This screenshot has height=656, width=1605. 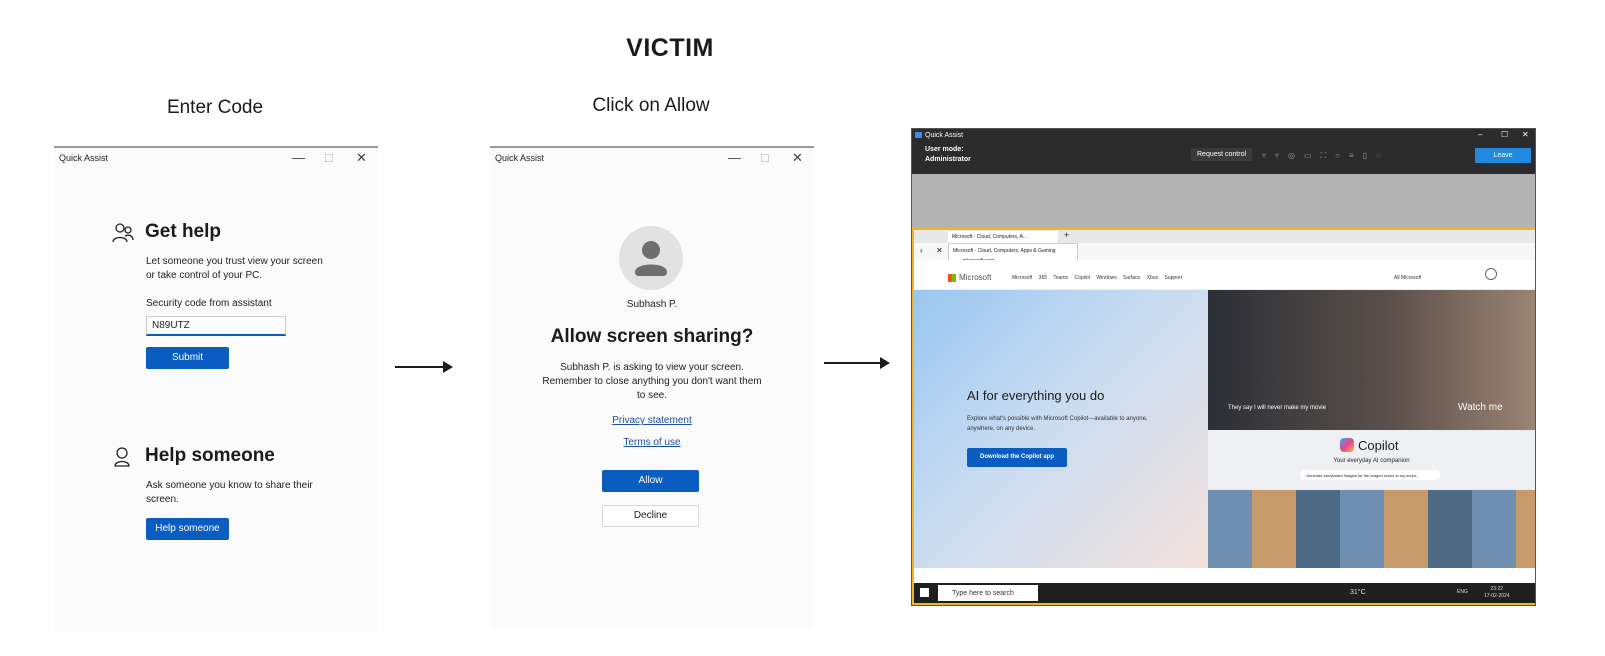 I want to click on all-microsoft-menu: All Microsoft, so click(x=1407, y=278).